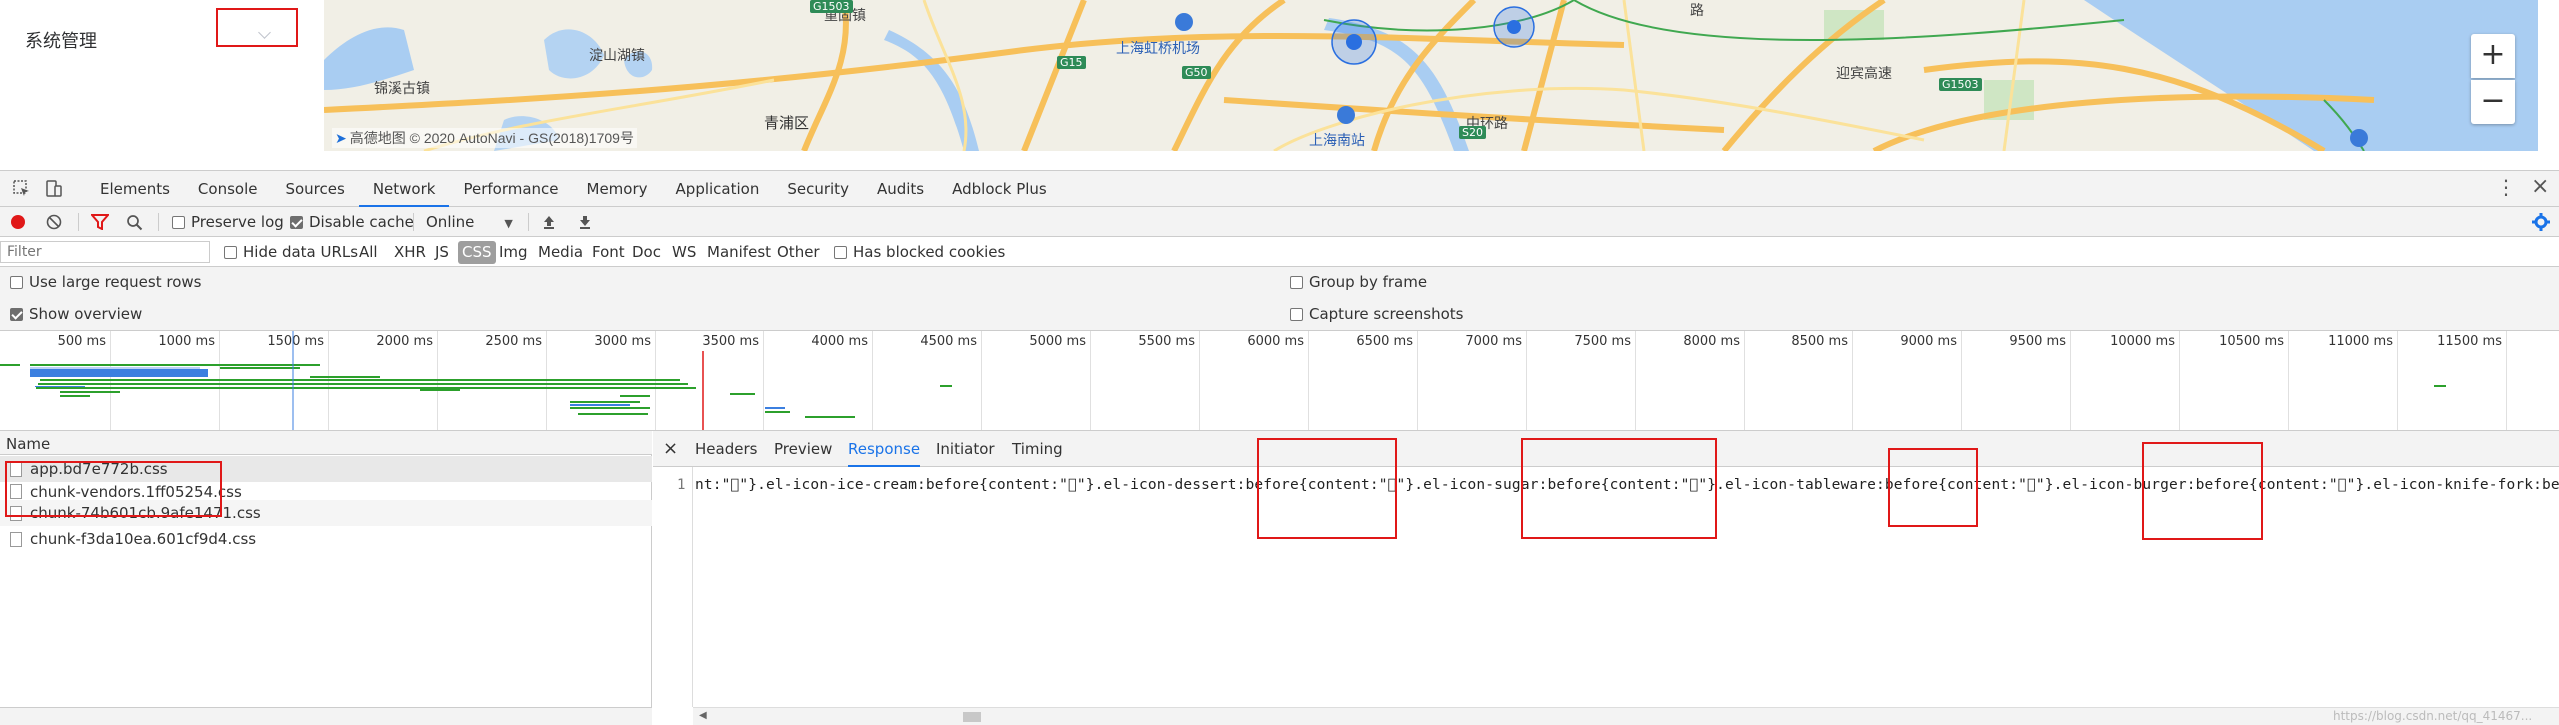 The image size is (2559, 725). Describe the element at coordinates (134, 222) in the screenshot. I see `search-icon` at that location.